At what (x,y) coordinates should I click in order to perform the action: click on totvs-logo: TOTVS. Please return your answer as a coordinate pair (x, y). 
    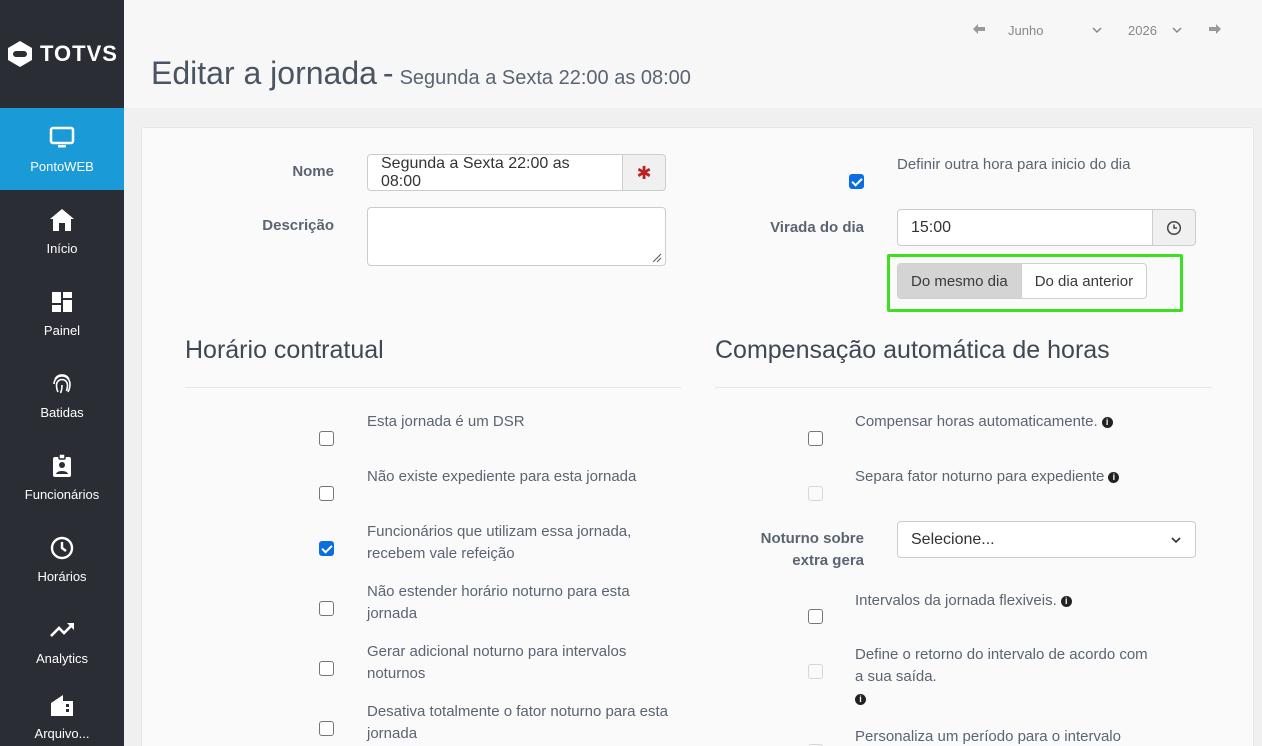
    Looking at the image, I should click on (62, 54).